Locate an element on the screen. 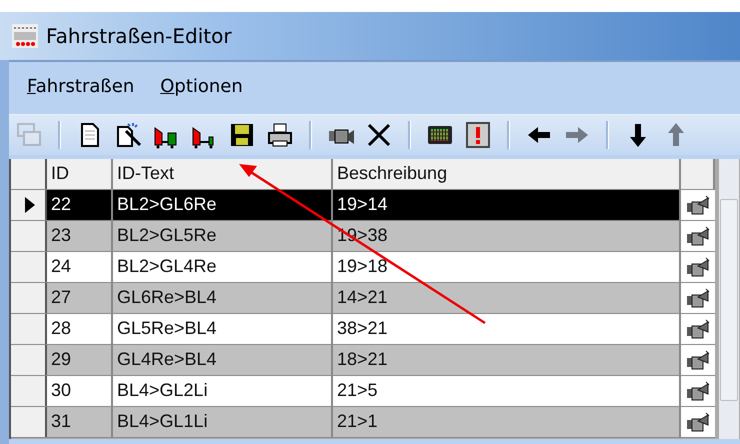 The height and width of the screenshot is (444, 740). wizard-icon is located at coordinates (128, 135).